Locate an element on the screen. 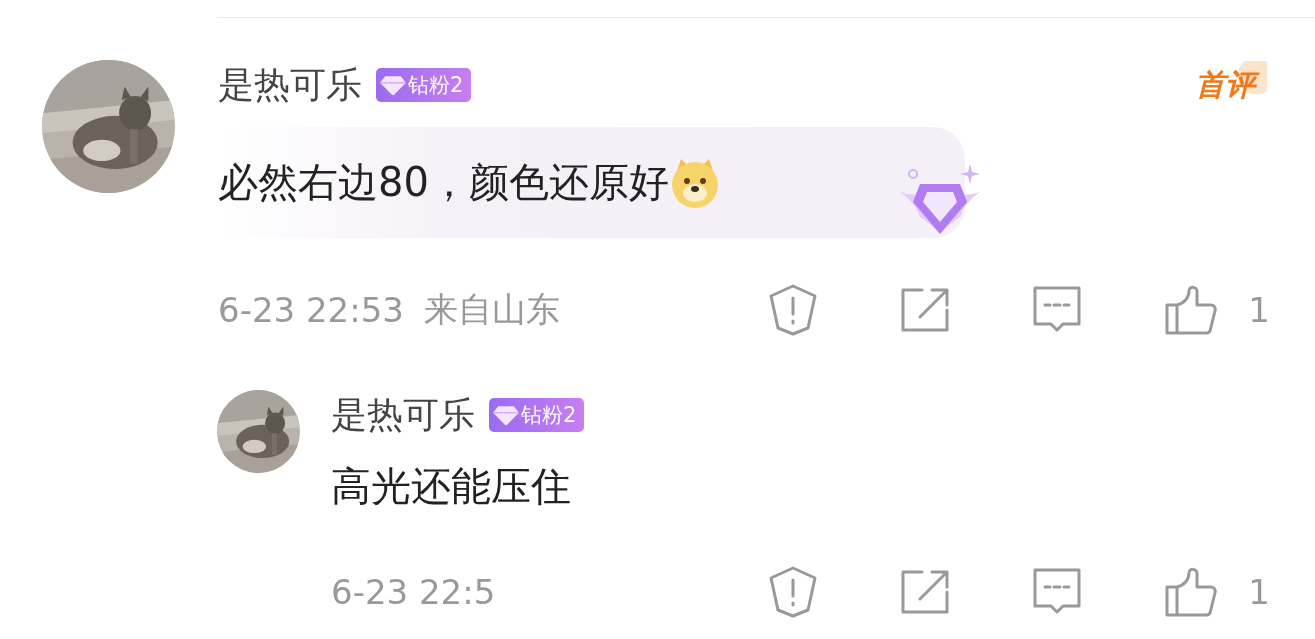 Image resolution: width=1315 pixels, height=639 pixels. location: 来自山东 is located at coordinates (491, 309).